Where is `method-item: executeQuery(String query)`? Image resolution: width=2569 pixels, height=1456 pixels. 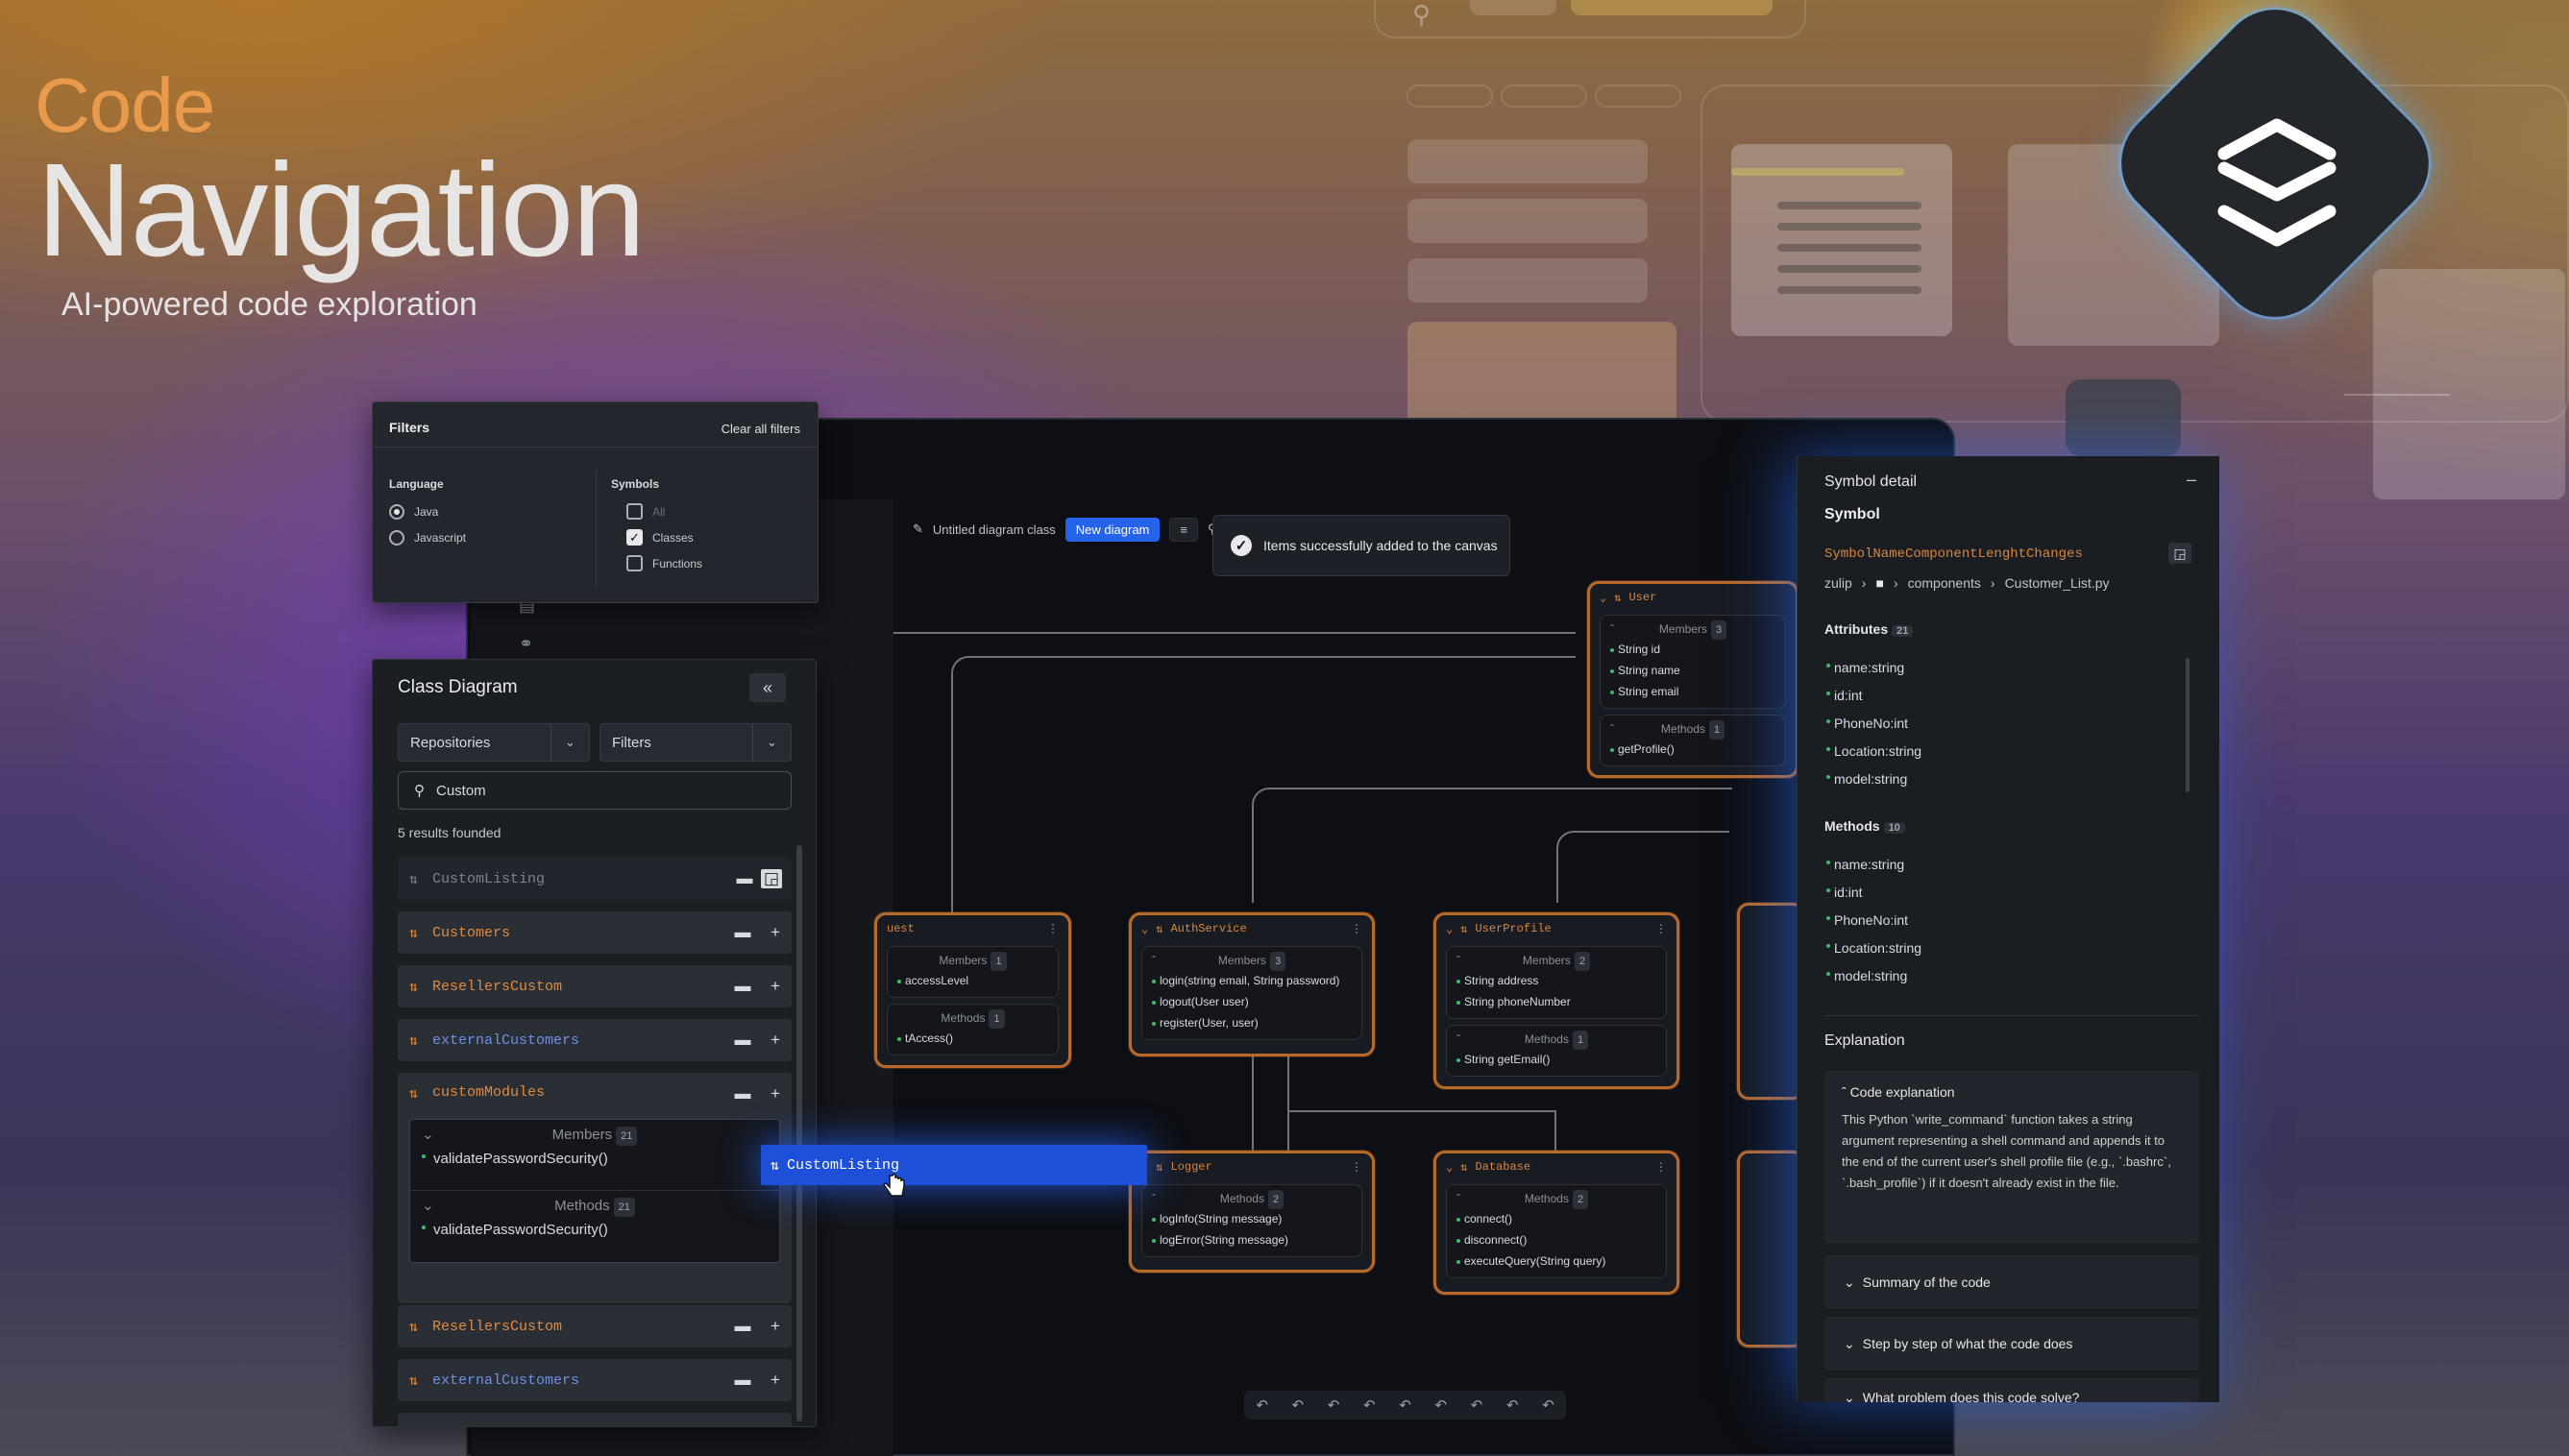
method-item: executeQuery(String query) is located at coordinates (1557, 1261).